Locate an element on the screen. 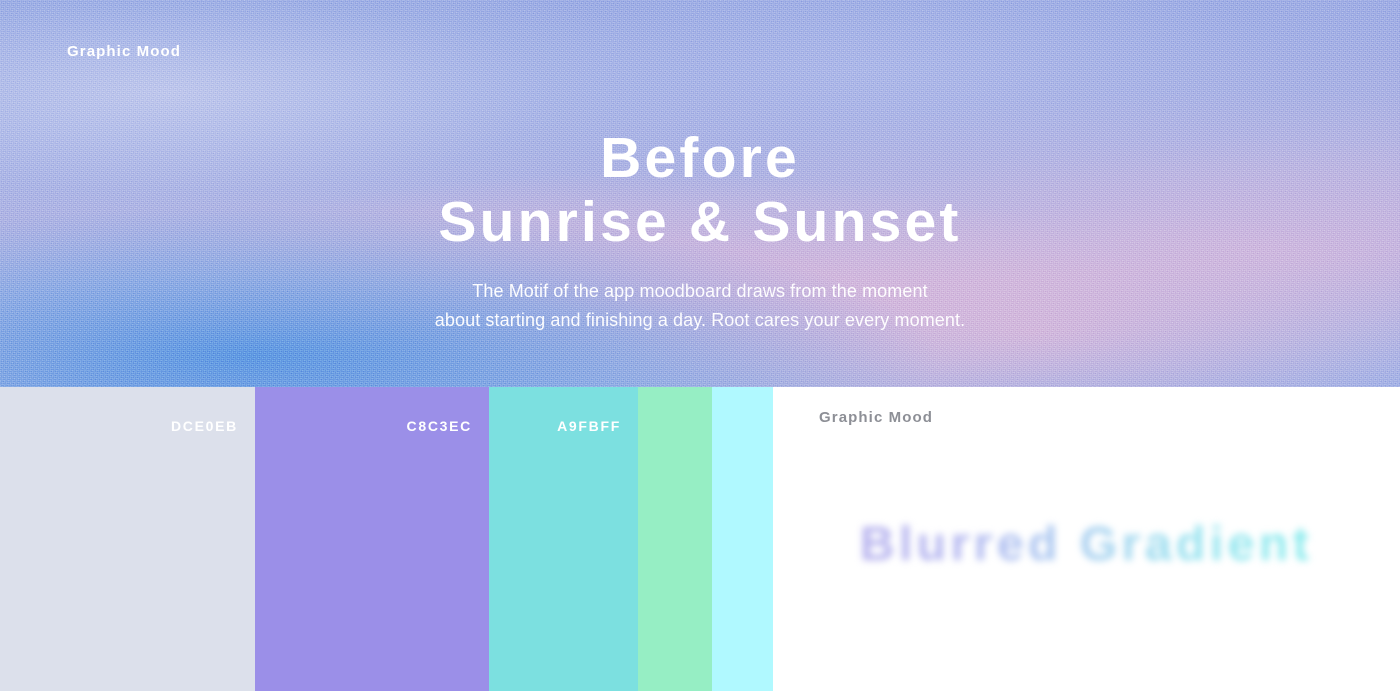  color-swatch-periwinkle: C8C3EC is located at coordinates (372, 539).